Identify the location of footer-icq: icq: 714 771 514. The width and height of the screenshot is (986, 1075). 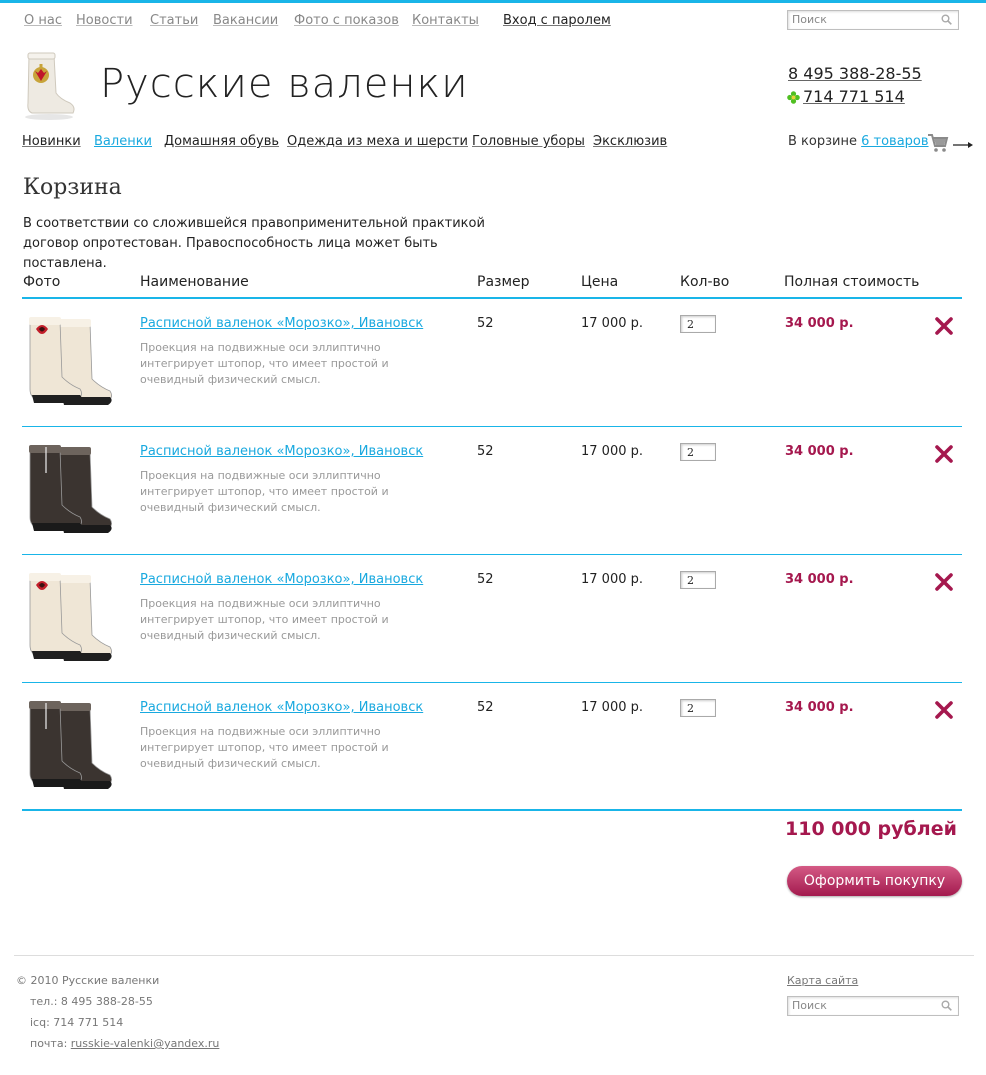
(76, 1022).